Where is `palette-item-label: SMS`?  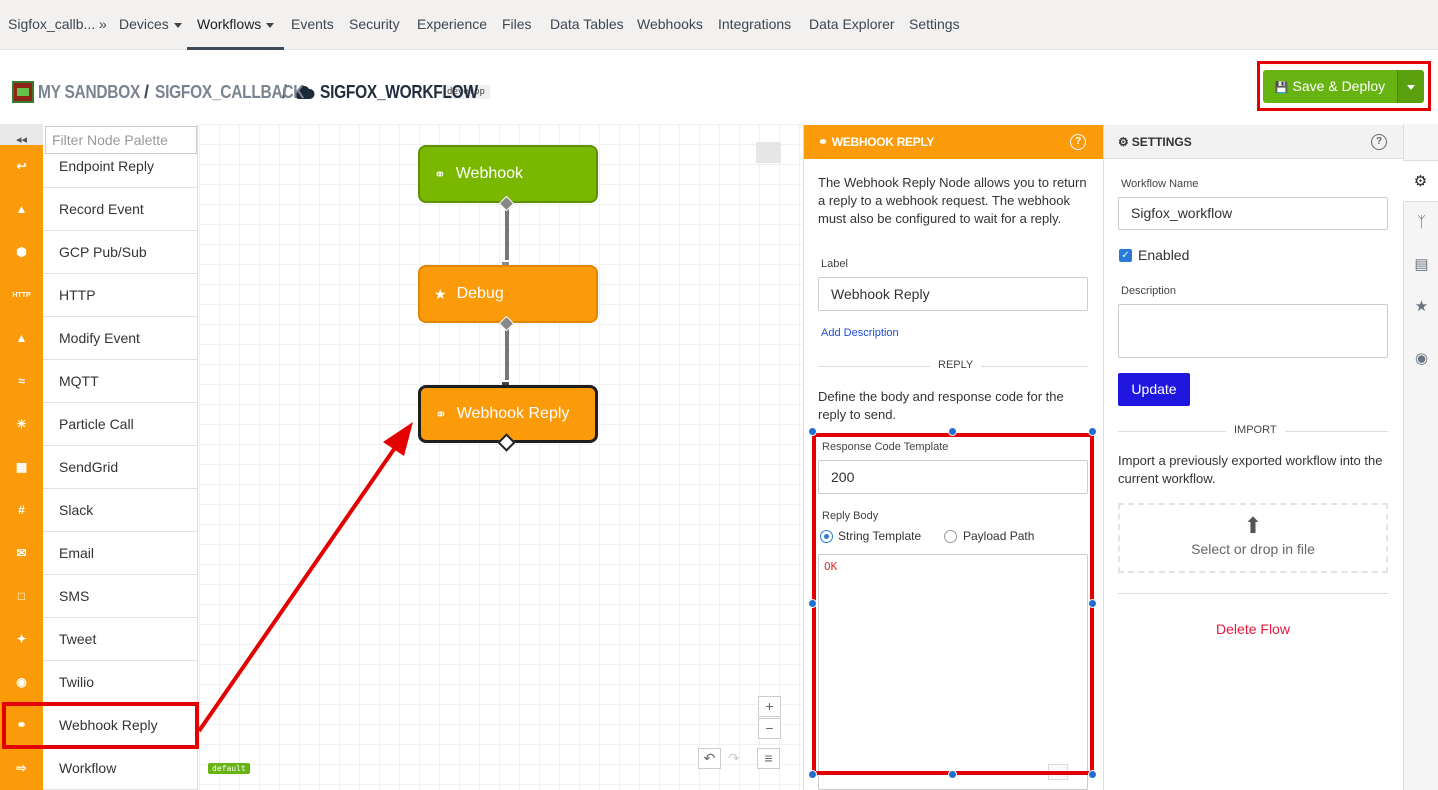
palette-item-label: SMS is located at coordinates (74, 596).